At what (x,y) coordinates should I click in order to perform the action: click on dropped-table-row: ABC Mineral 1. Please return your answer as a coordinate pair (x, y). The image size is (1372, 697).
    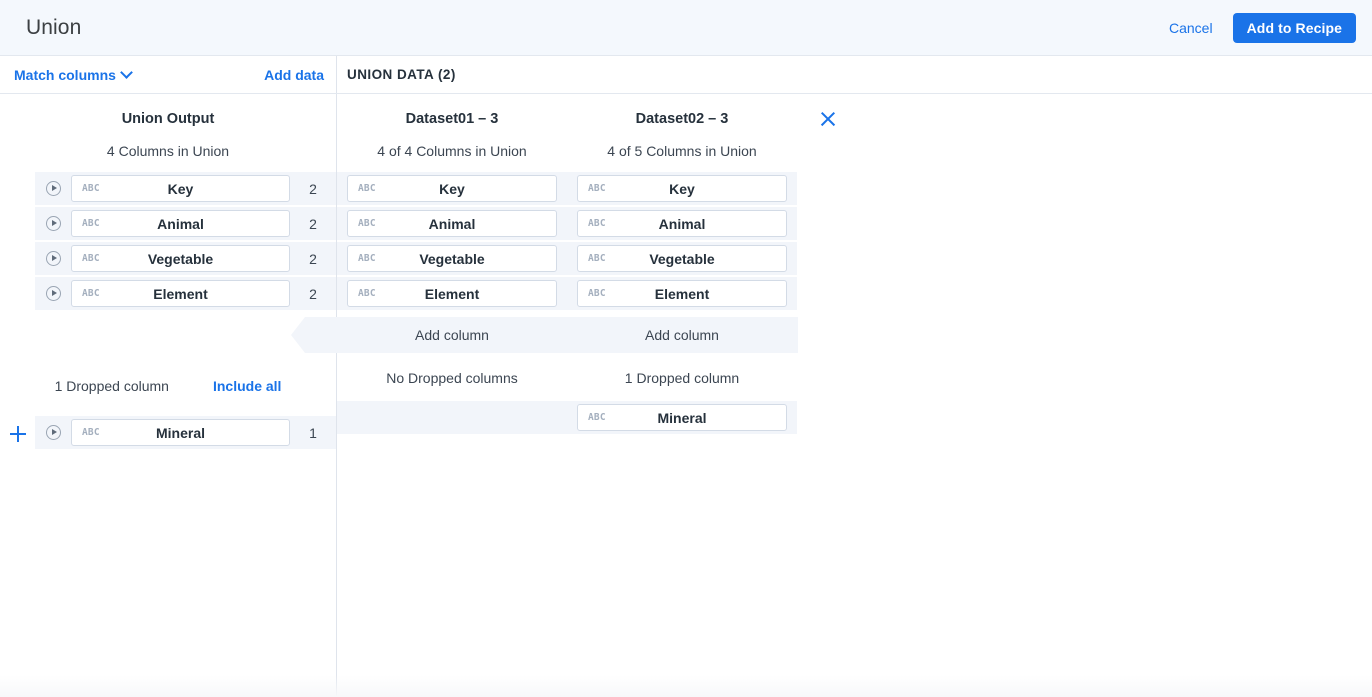
    Looking at the image, I should click on (185, 433).